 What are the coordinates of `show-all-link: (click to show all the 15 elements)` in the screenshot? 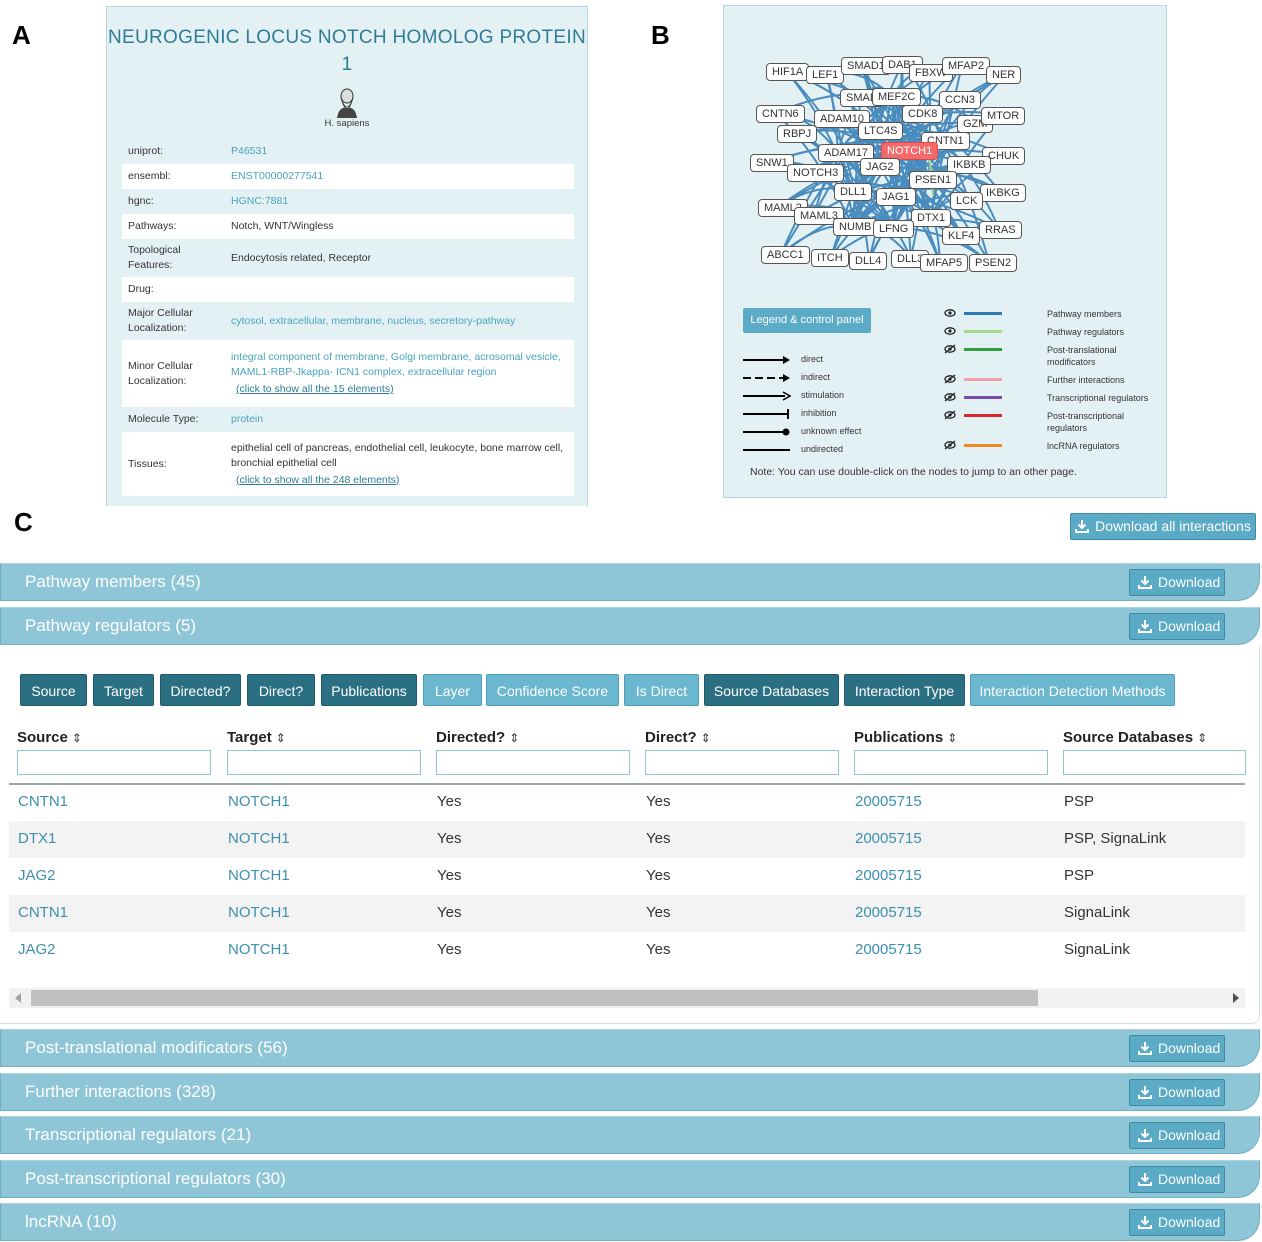 It's located at (315, 389).